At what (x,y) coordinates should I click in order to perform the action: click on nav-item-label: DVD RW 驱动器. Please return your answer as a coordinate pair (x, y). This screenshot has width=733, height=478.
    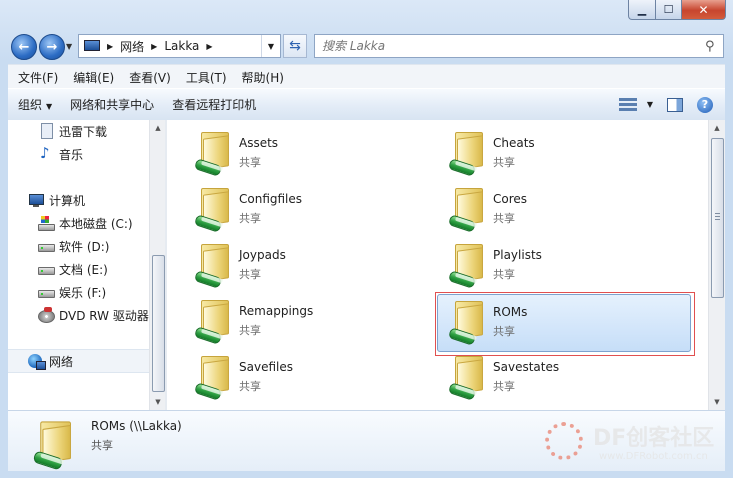
    Looking at the image, I should click on (104, 315).